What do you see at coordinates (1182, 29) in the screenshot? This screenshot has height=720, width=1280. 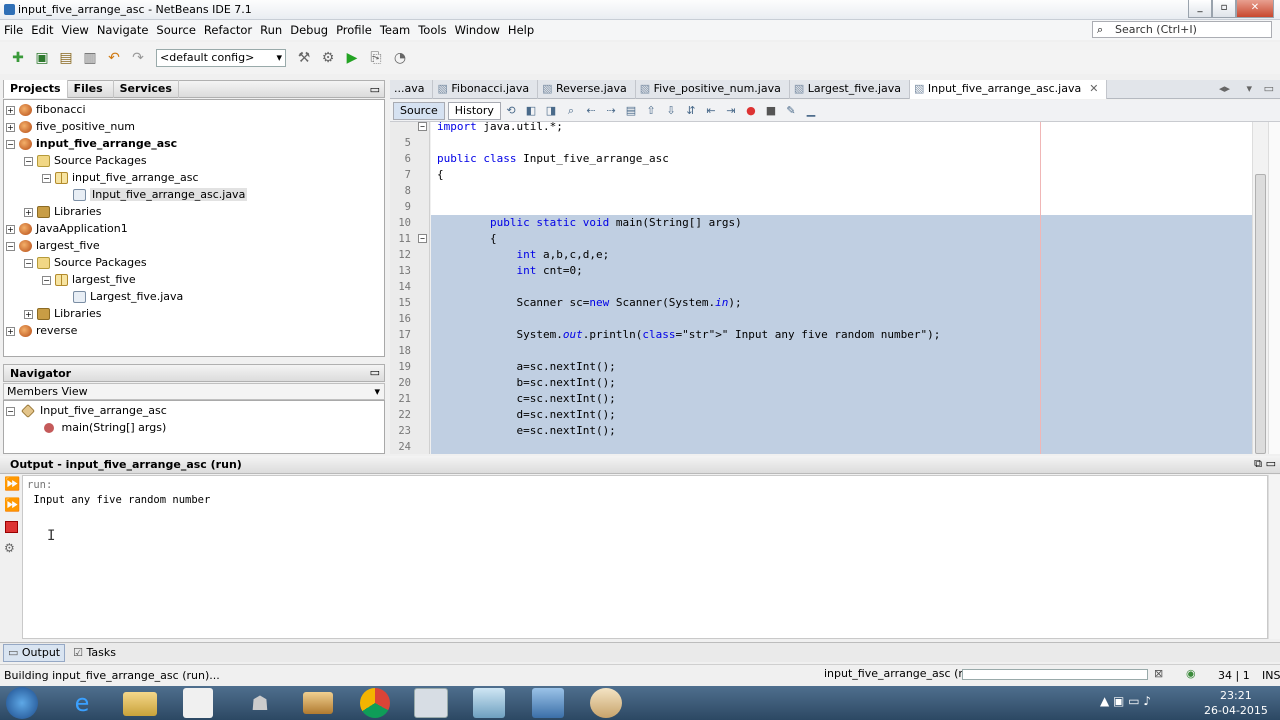 I see `search-input: ⌕ Search (Ctrl+I)` at bounding box center [1182, 29].